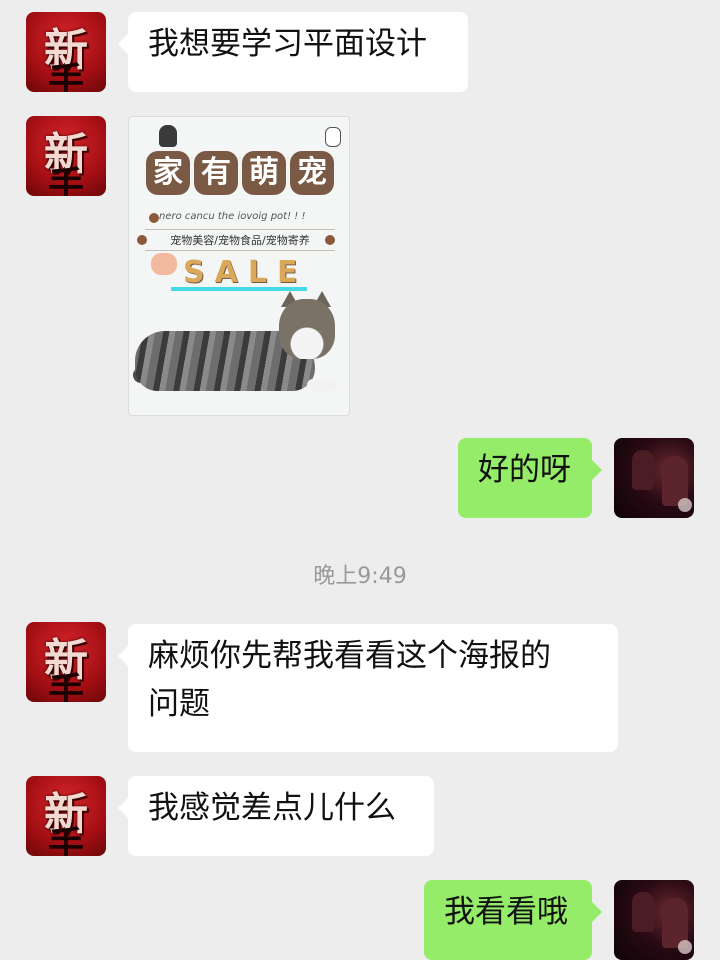 The image size is (720, 960). What do you see at coordinates (272, 808) in the screenshot?
I see `message-text: 我感觉差点儿什么` at bounding box center [272, 808].